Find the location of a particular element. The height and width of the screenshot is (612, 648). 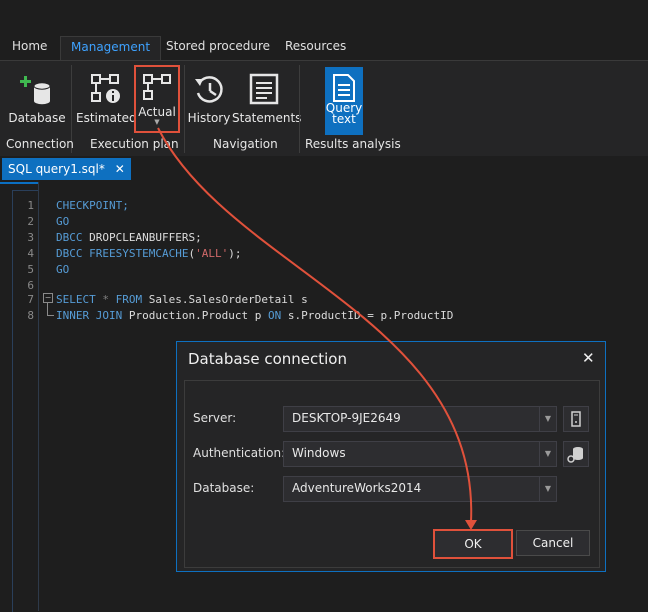

history-label: History is located at coordinates (209, 118).